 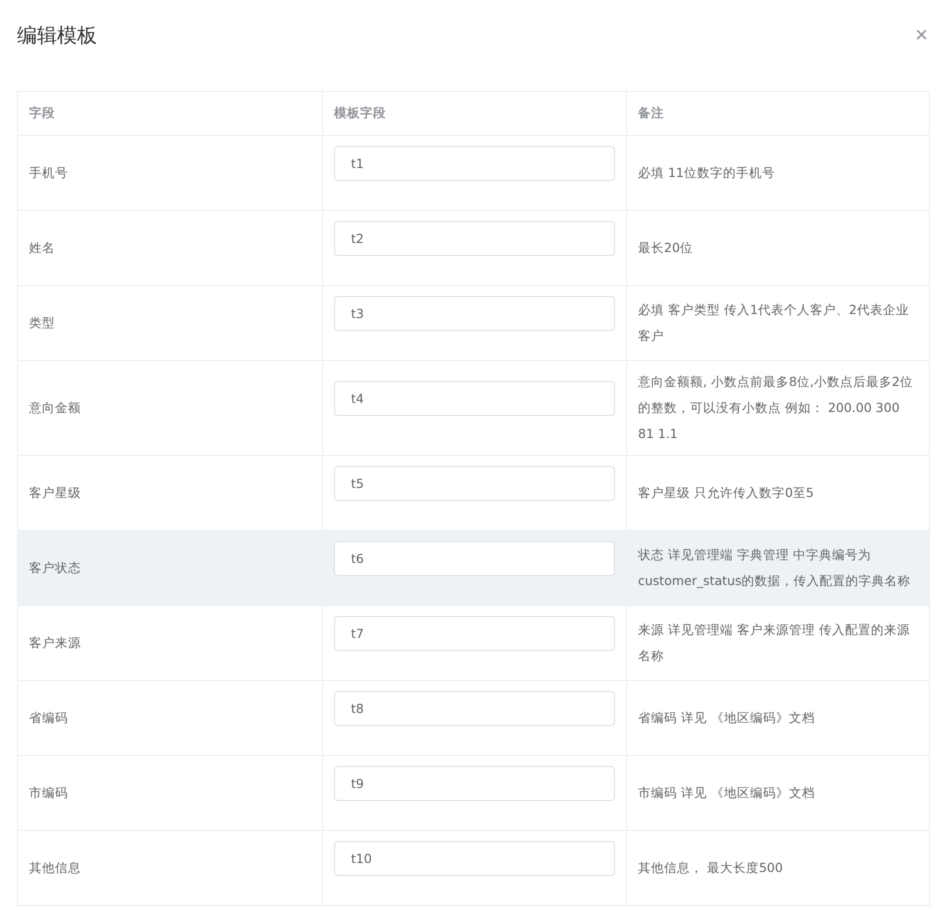 What do you see at coordinates (710, 868) in the screenshot?
I see `table-cell-text: 其他信息， 最大长度500` at bounding box center [710, 868].